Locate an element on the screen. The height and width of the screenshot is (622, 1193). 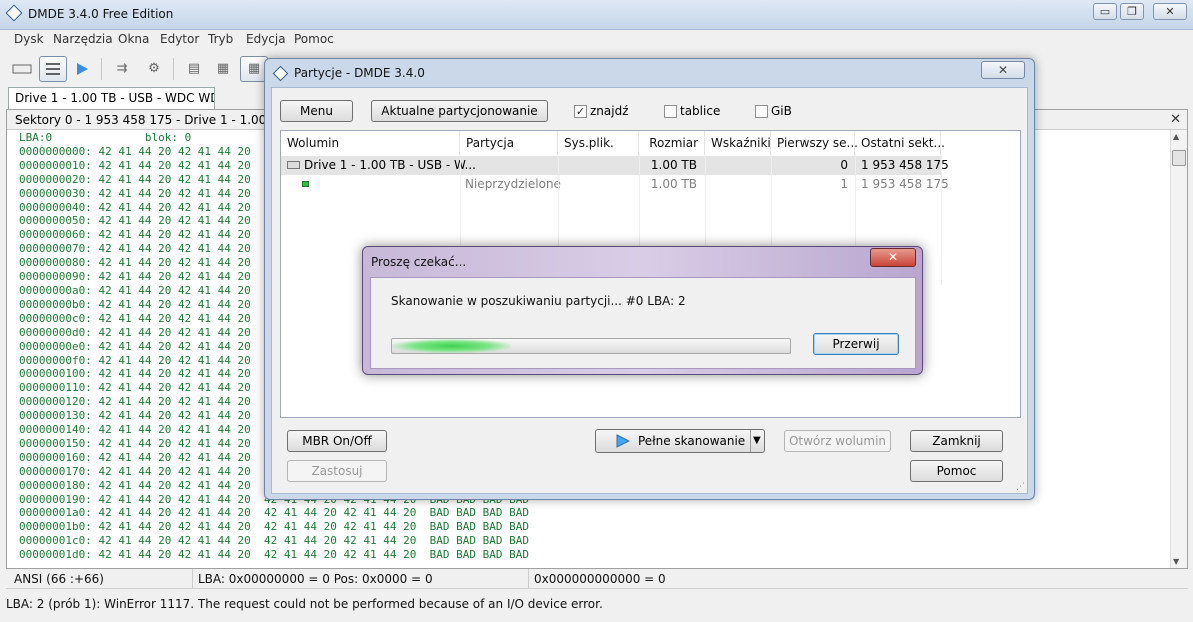
help-button: Pomoc is located at coordinates (956, 471).